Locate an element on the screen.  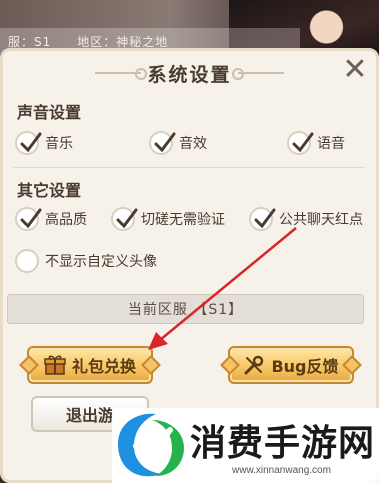
watermark-logo-icon is located at coordinates (151, 445).